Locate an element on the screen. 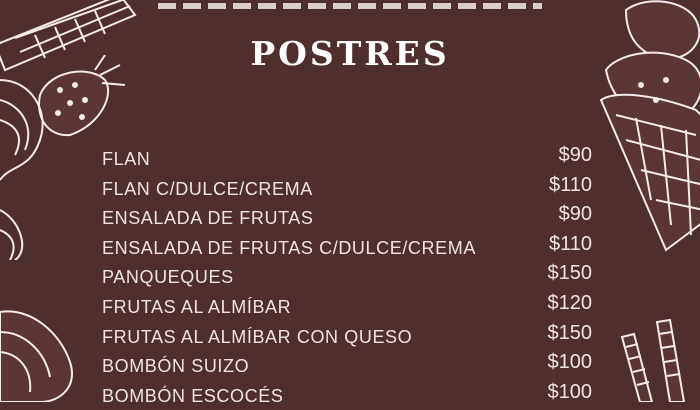 This screenshot has width=700, height=410. item-name: FRUTAS AL ALMÍBAR CON QUESO is located at coordinates (257, 336).